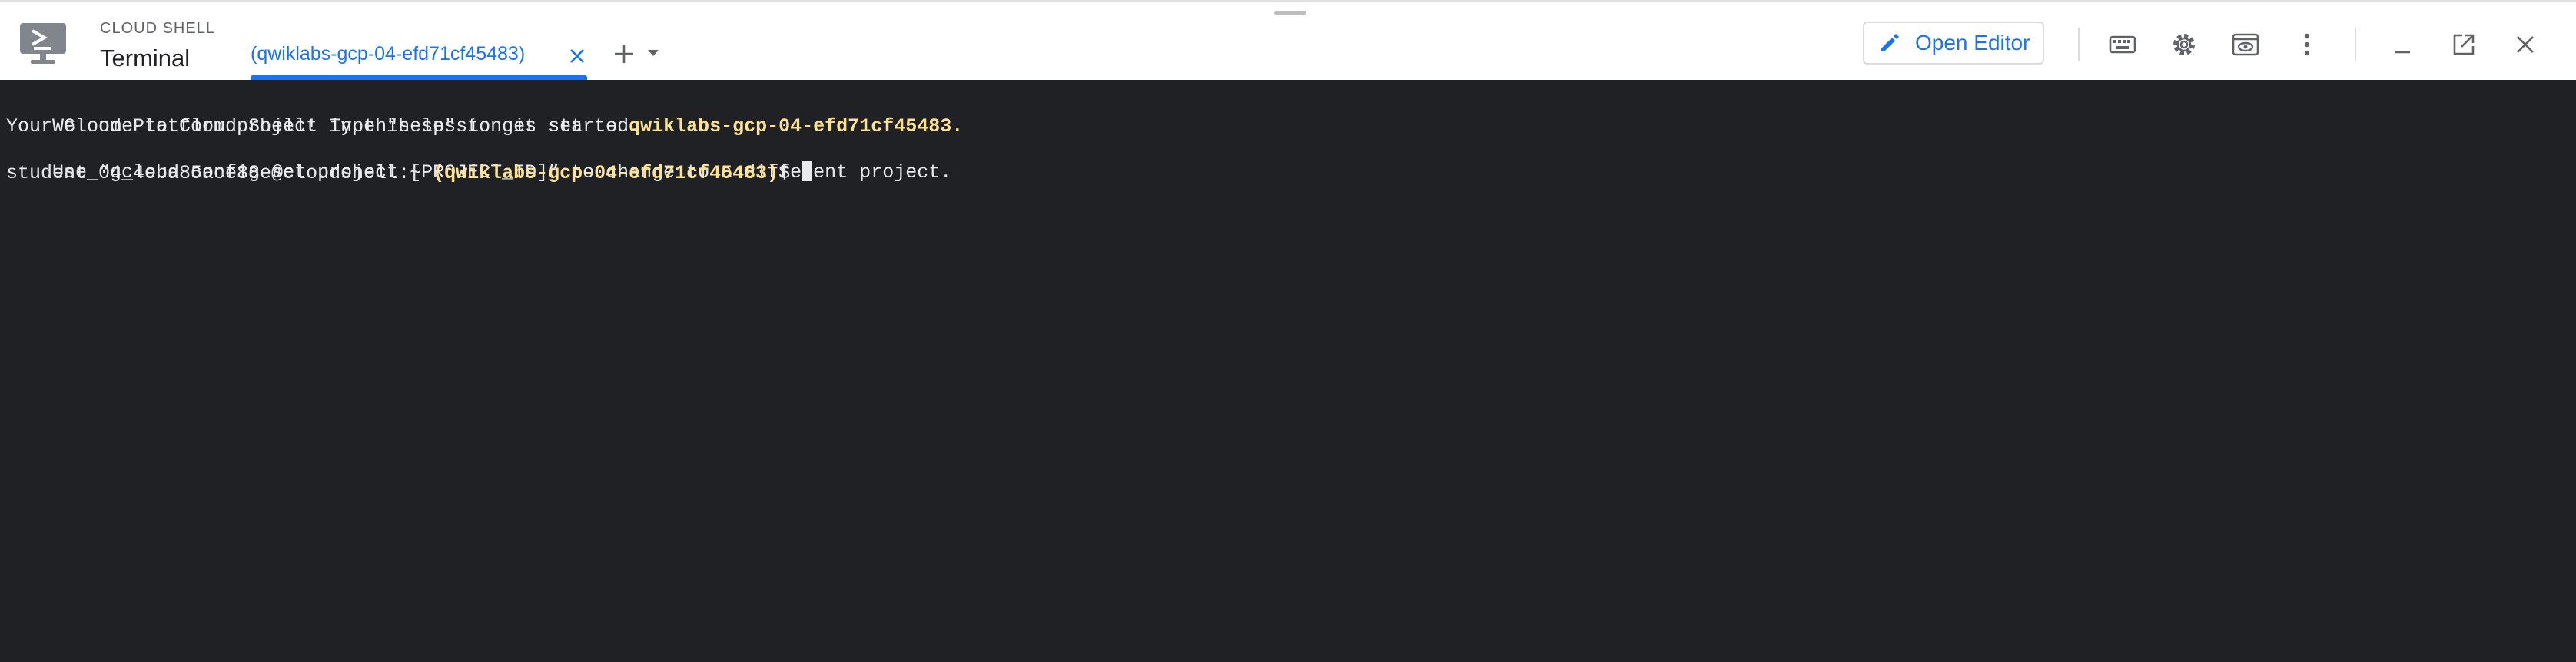 This screenshot has width=2576, height=662. I want to click on open-editor-label: Open Editor, so click(1973, 43).